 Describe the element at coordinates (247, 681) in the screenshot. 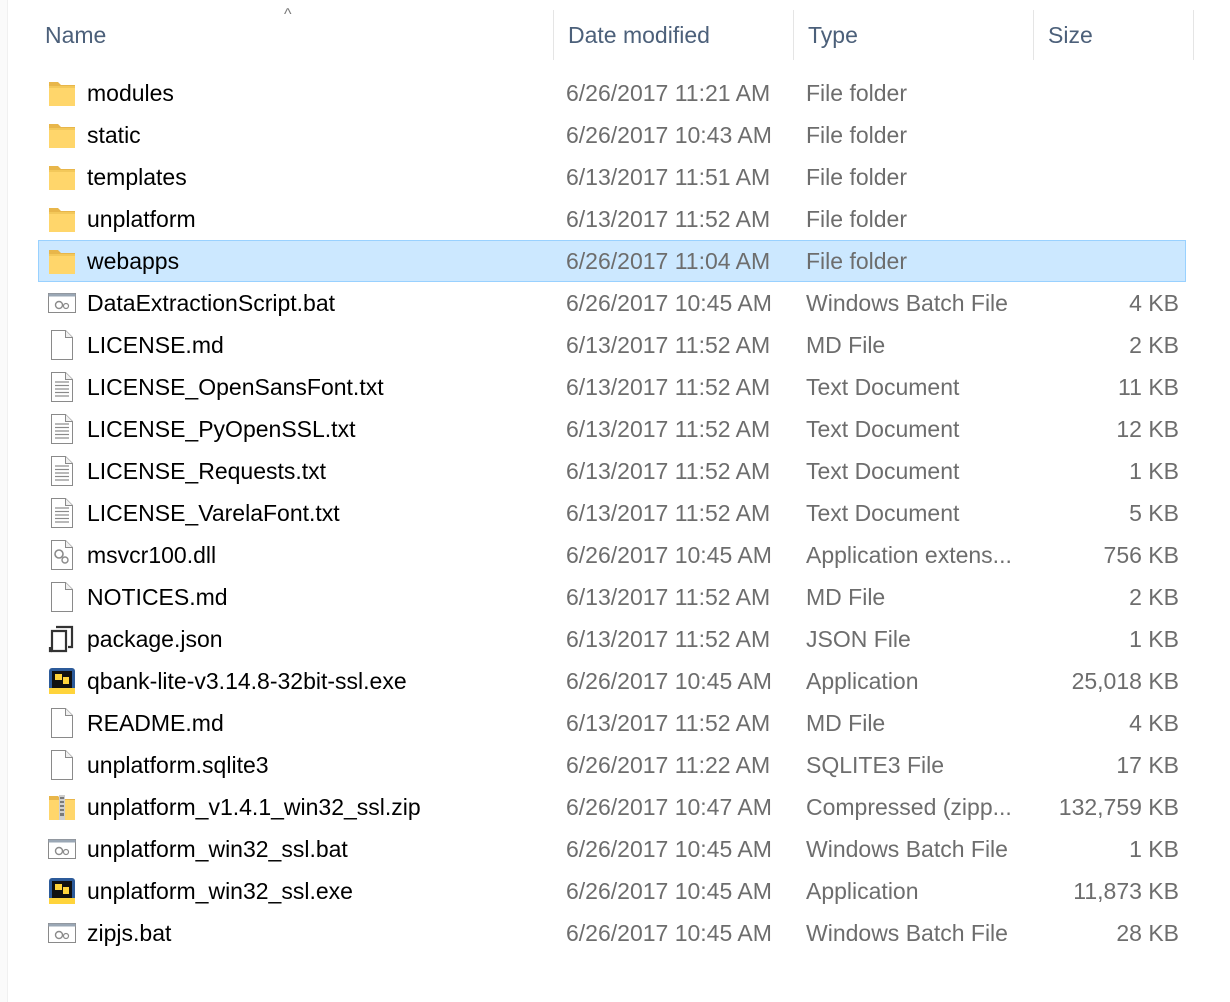

I see `file-name: qbank-lite-v3.14.8-32bit-ssl.exe` at that location.